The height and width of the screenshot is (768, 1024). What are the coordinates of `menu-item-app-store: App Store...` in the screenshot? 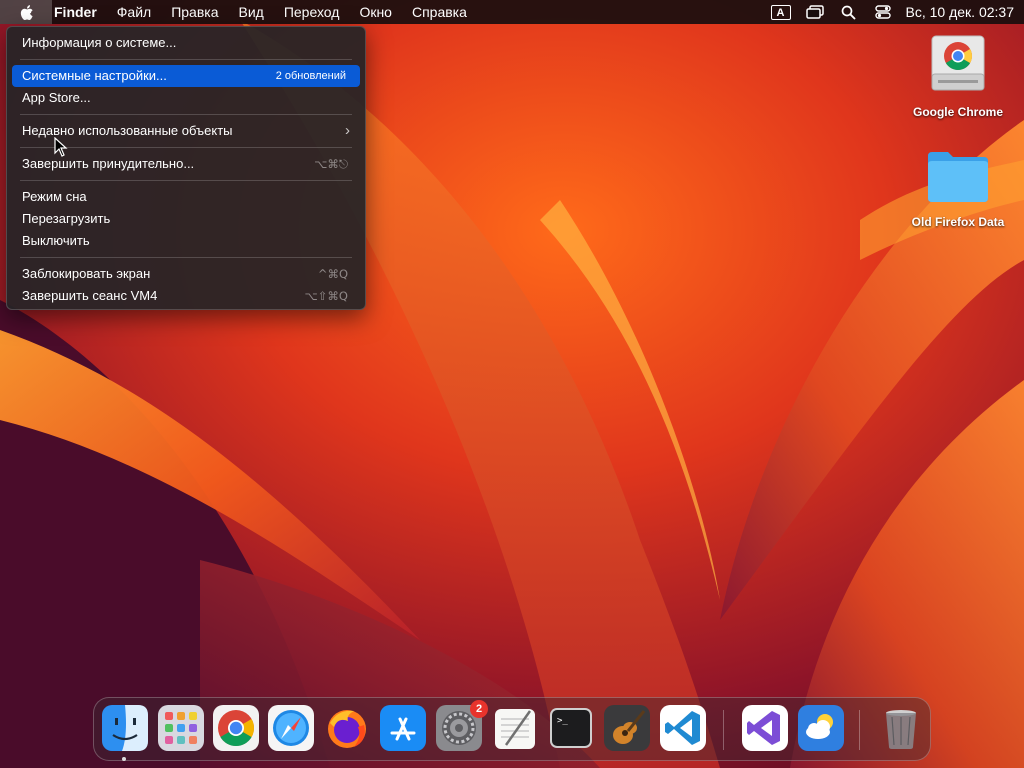 It's located at (186, 98).